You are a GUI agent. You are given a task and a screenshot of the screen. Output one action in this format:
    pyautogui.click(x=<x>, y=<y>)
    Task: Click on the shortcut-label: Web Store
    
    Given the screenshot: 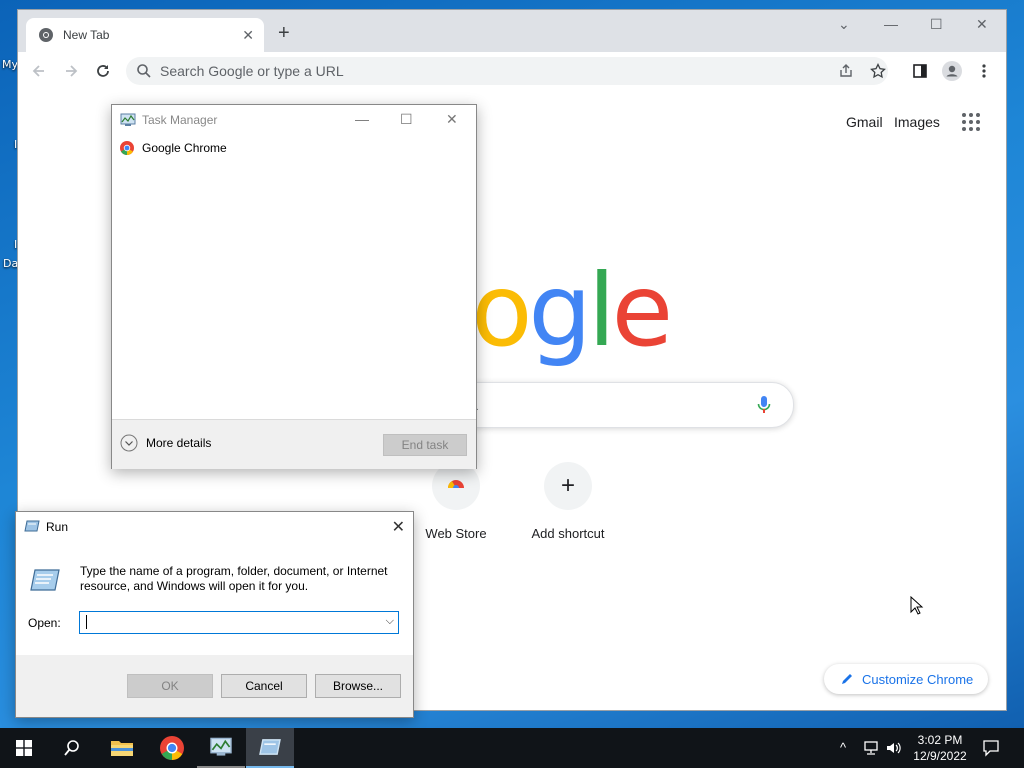 What is the action you would take?
    pyautogui.click(x=456, y=533)
    